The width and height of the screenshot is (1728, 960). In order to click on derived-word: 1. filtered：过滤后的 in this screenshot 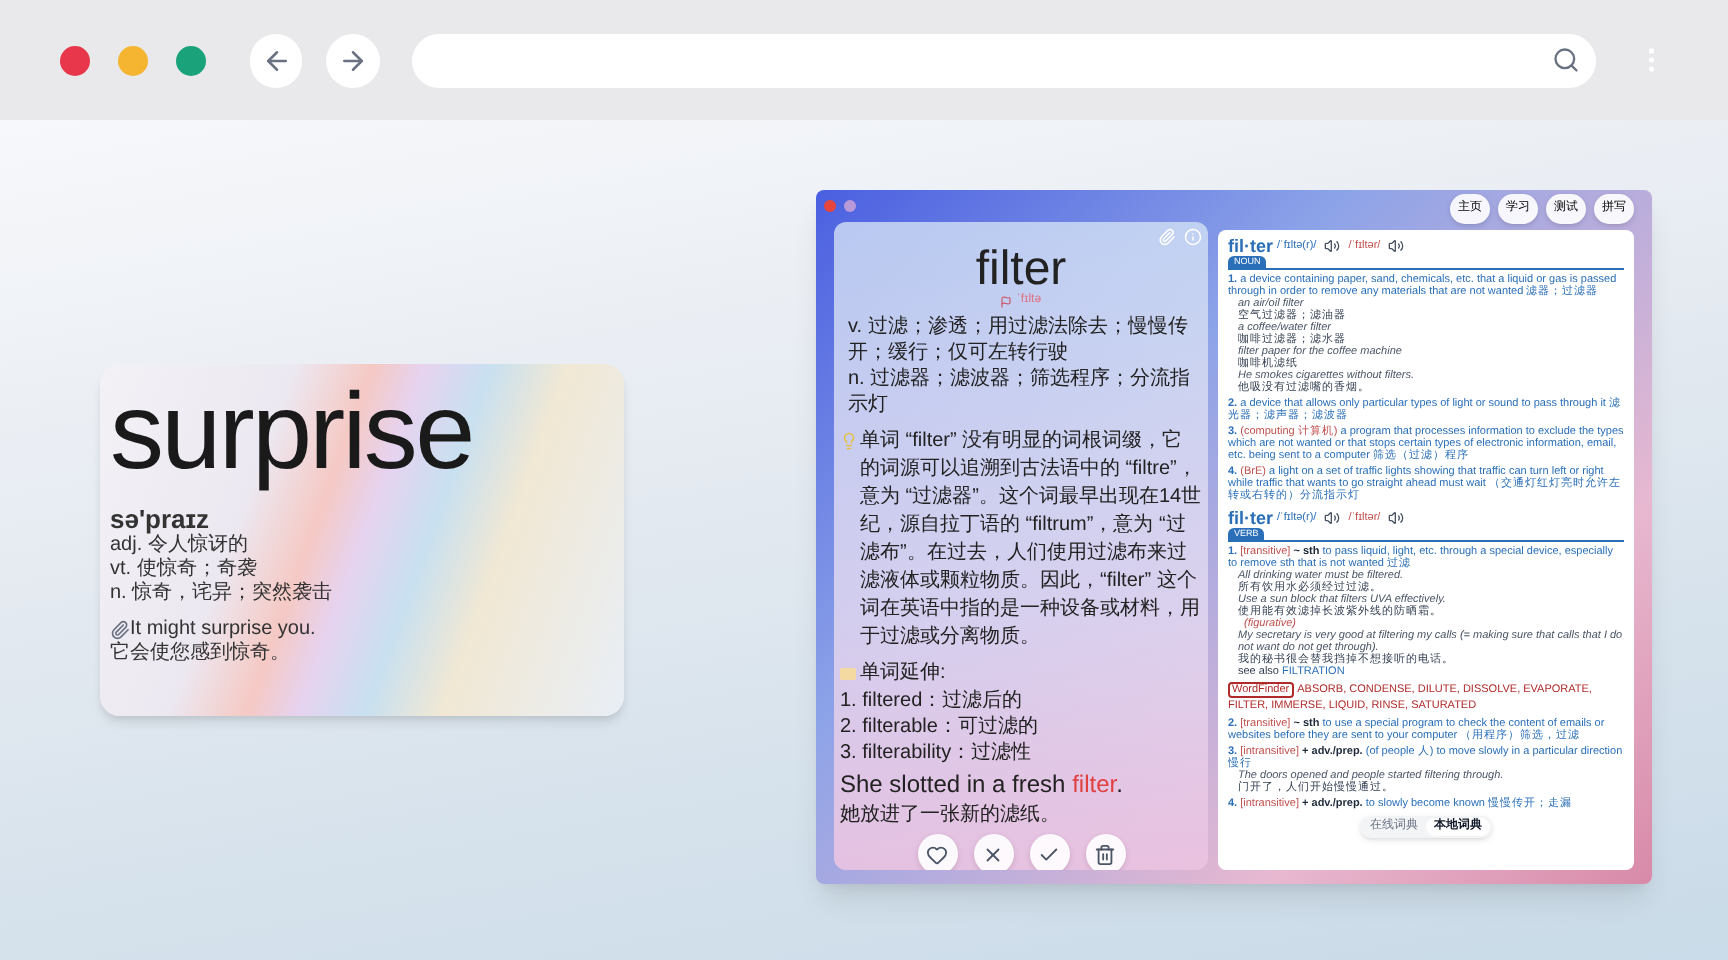, I will do `click(932, 701)`.